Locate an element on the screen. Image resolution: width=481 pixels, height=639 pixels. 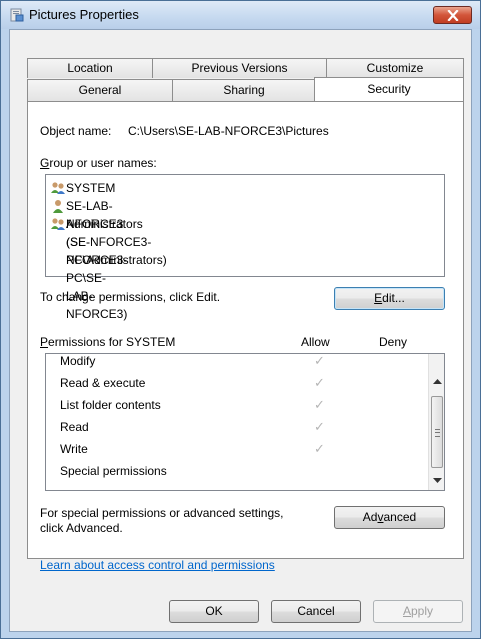
permission-name: Read & execute is located at coordinates (103, 383).